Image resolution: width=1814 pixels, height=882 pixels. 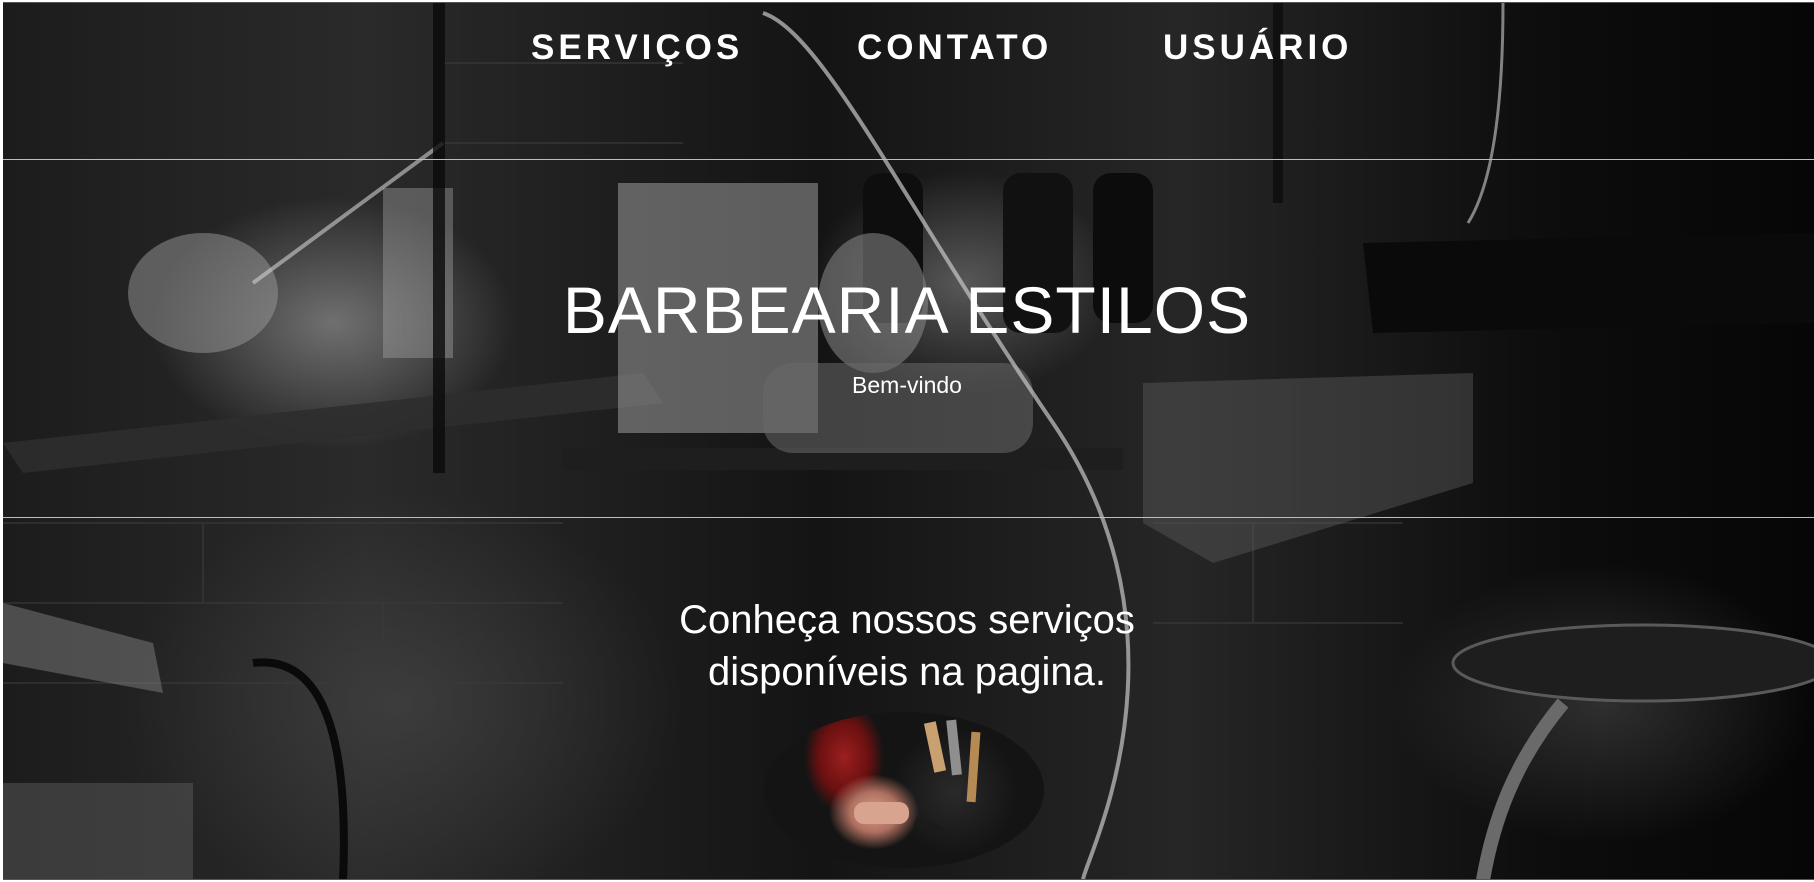 What do you see at coordinates (907, 620) in the screenshot?
I see `services-intro-line-1: Conheça nossos serviços` at bounding box center [907, 620].